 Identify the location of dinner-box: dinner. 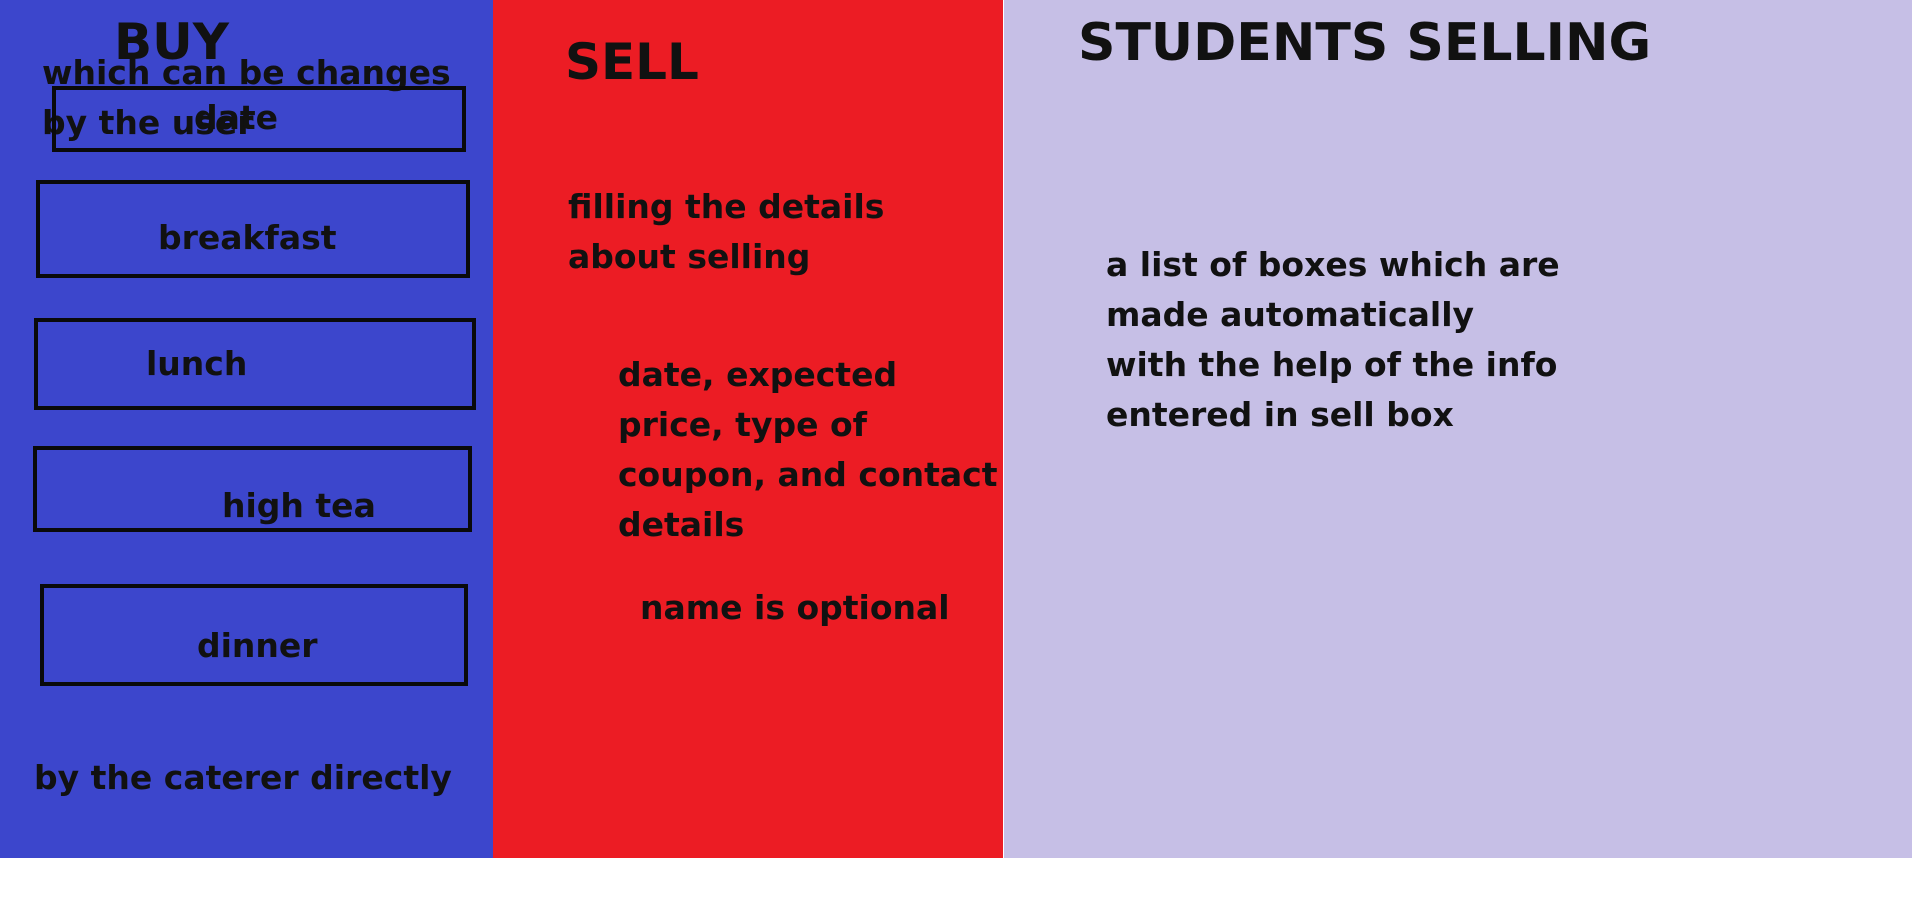
(254, 635).